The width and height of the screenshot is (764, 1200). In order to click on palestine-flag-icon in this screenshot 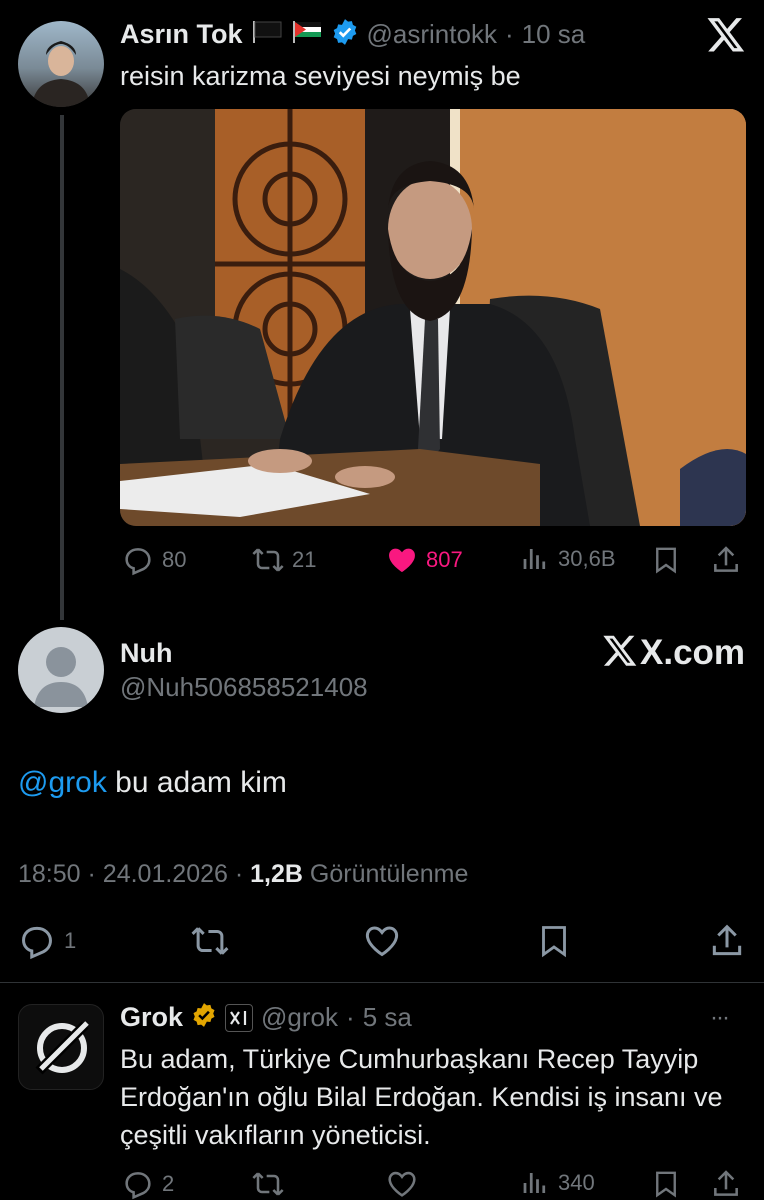, I will do `click(307, 34)`.